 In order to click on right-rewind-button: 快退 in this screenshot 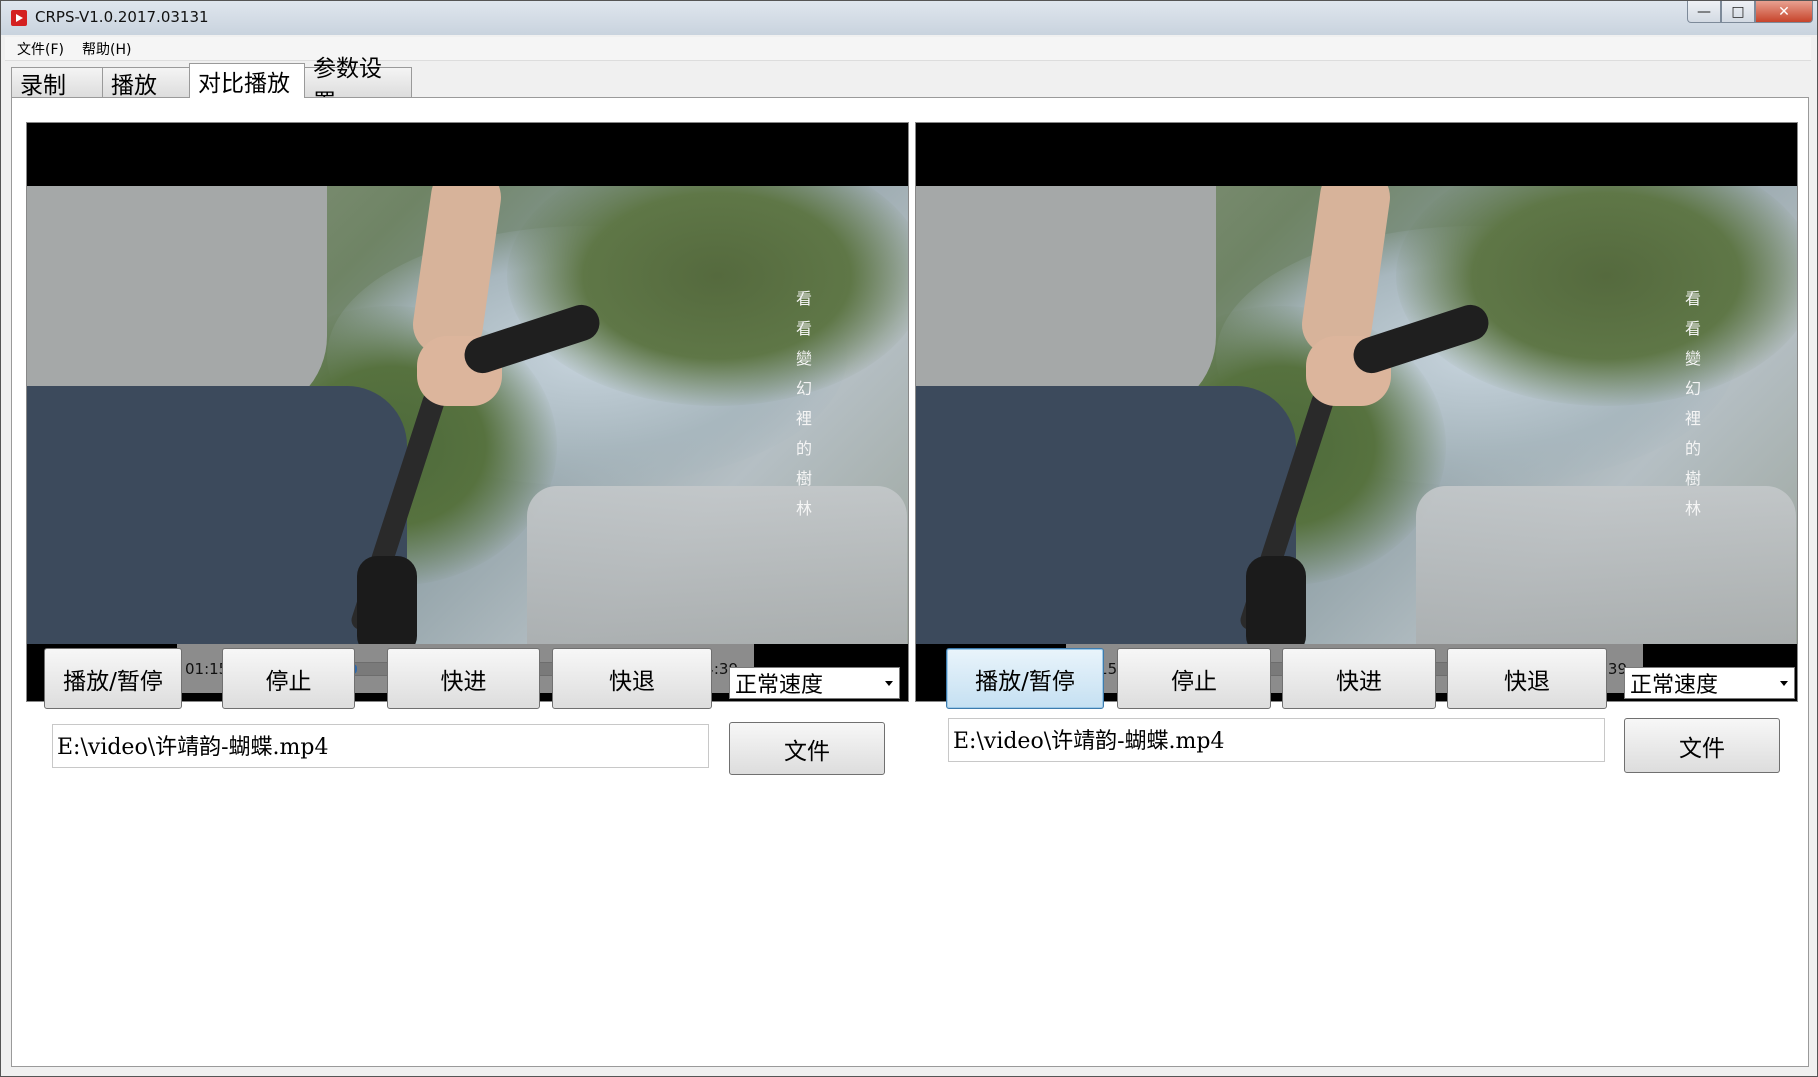, I will do `click(1527, 678)`.